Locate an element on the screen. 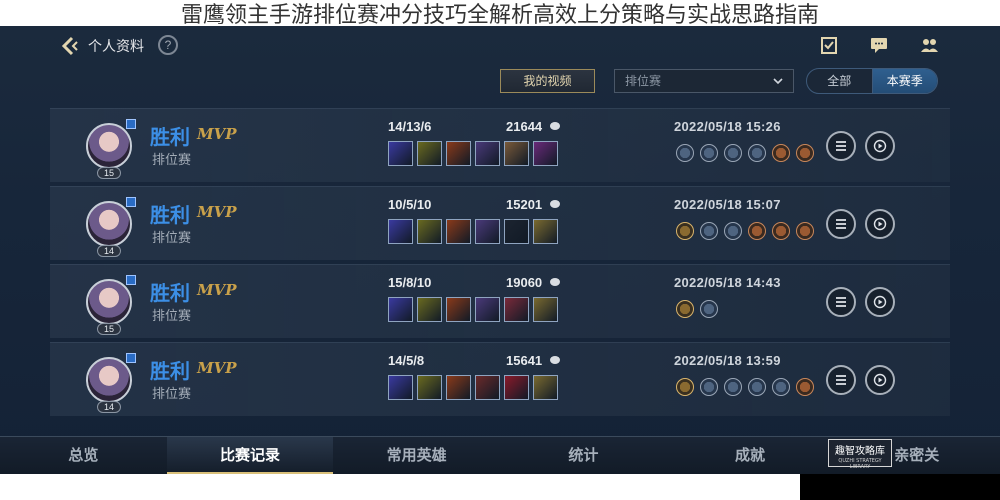  friends-icon is located at coordinates (929, 45).